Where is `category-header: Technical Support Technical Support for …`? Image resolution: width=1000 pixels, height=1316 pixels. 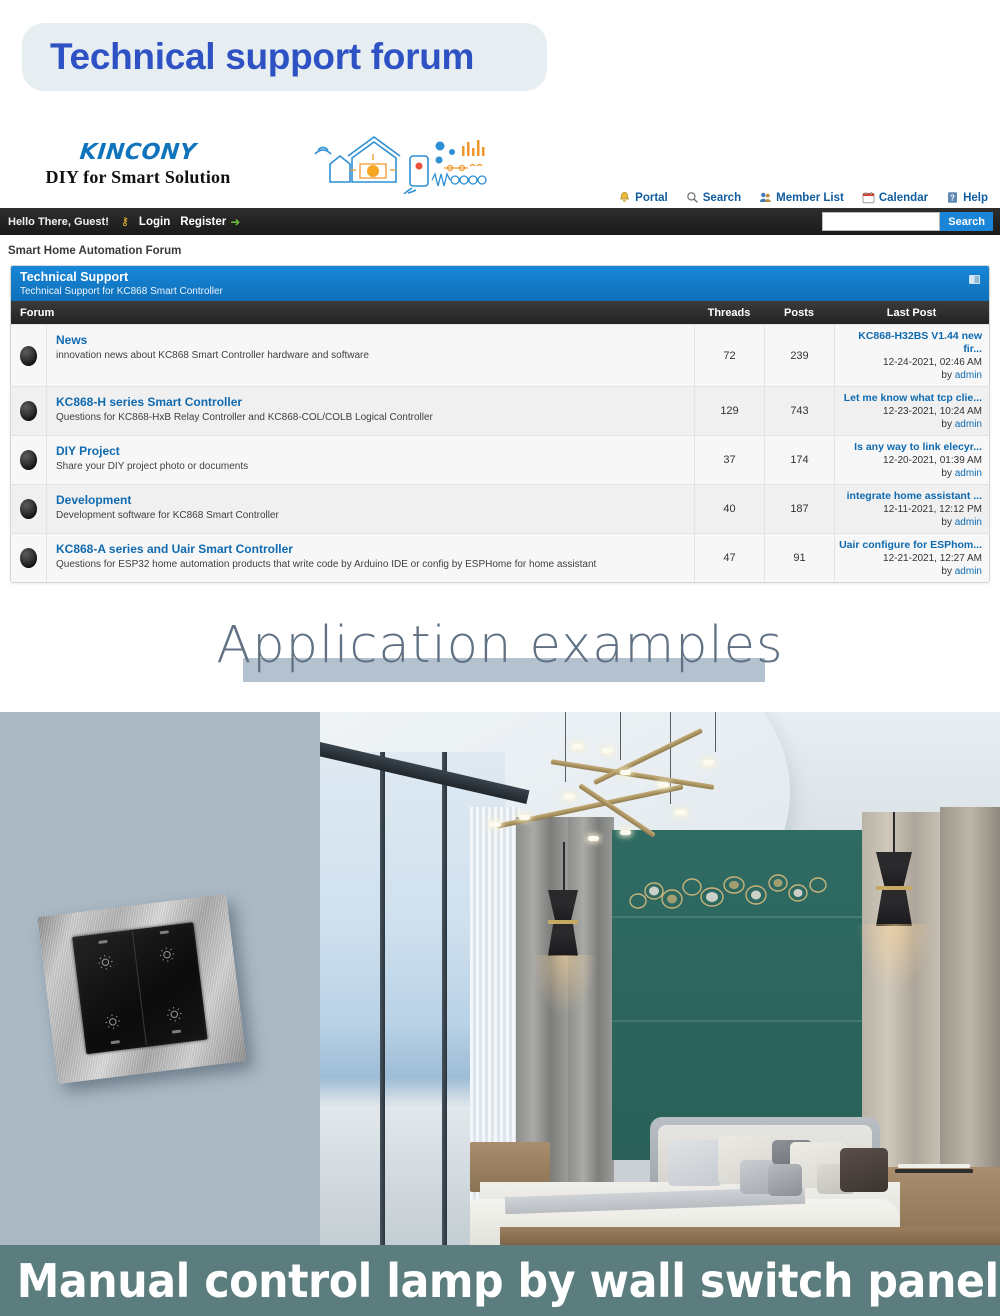 category-header: Technical Support Technical Support for … is located at coordinates (500, 283).